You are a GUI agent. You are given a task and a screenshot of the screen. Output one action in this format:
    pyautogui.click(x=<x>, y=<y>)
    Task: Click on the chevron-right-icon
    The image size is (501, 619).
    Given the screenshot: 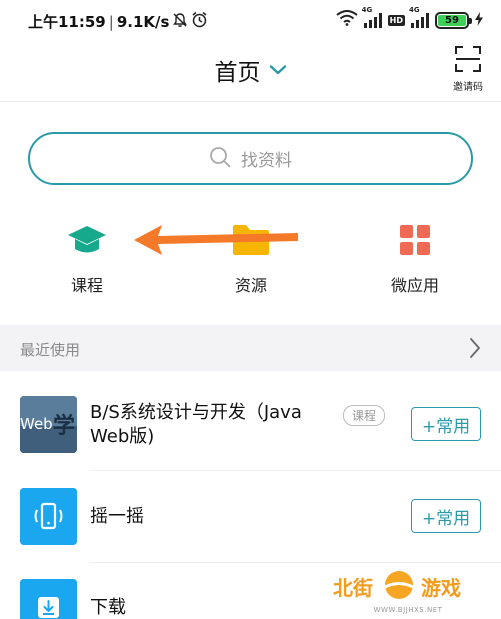 What is the action you would take?
    pyautogui.click(x=475, y=350)
    